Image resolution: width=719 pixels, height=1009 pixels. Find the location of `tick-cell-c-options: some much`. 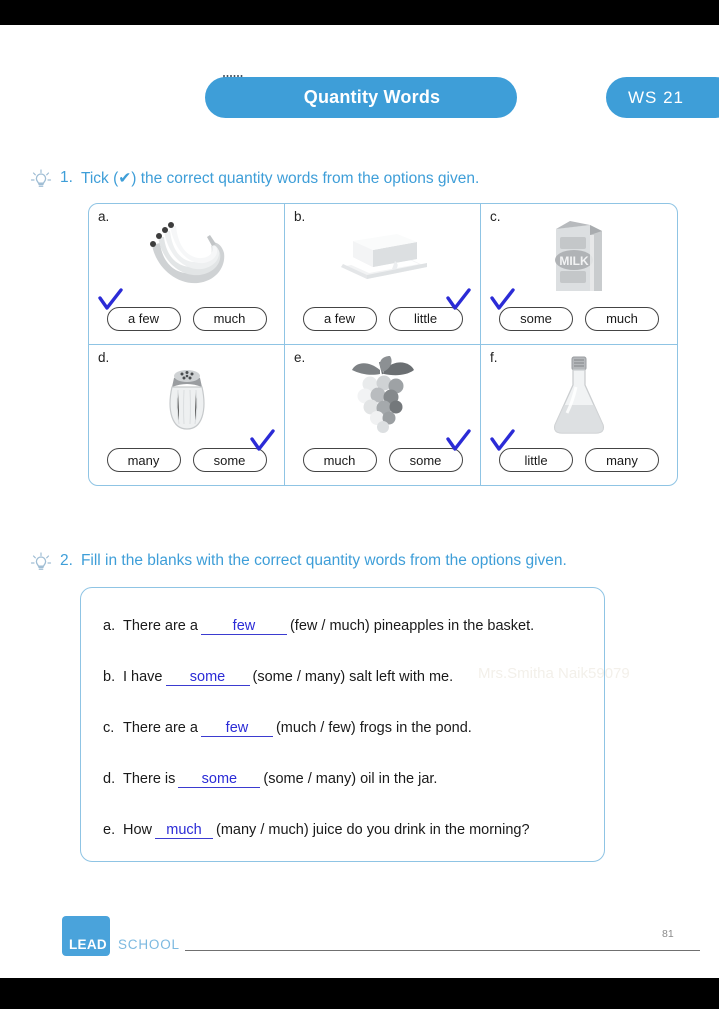

tick-cell-c-options: some much is located at coordinates (579, 309).